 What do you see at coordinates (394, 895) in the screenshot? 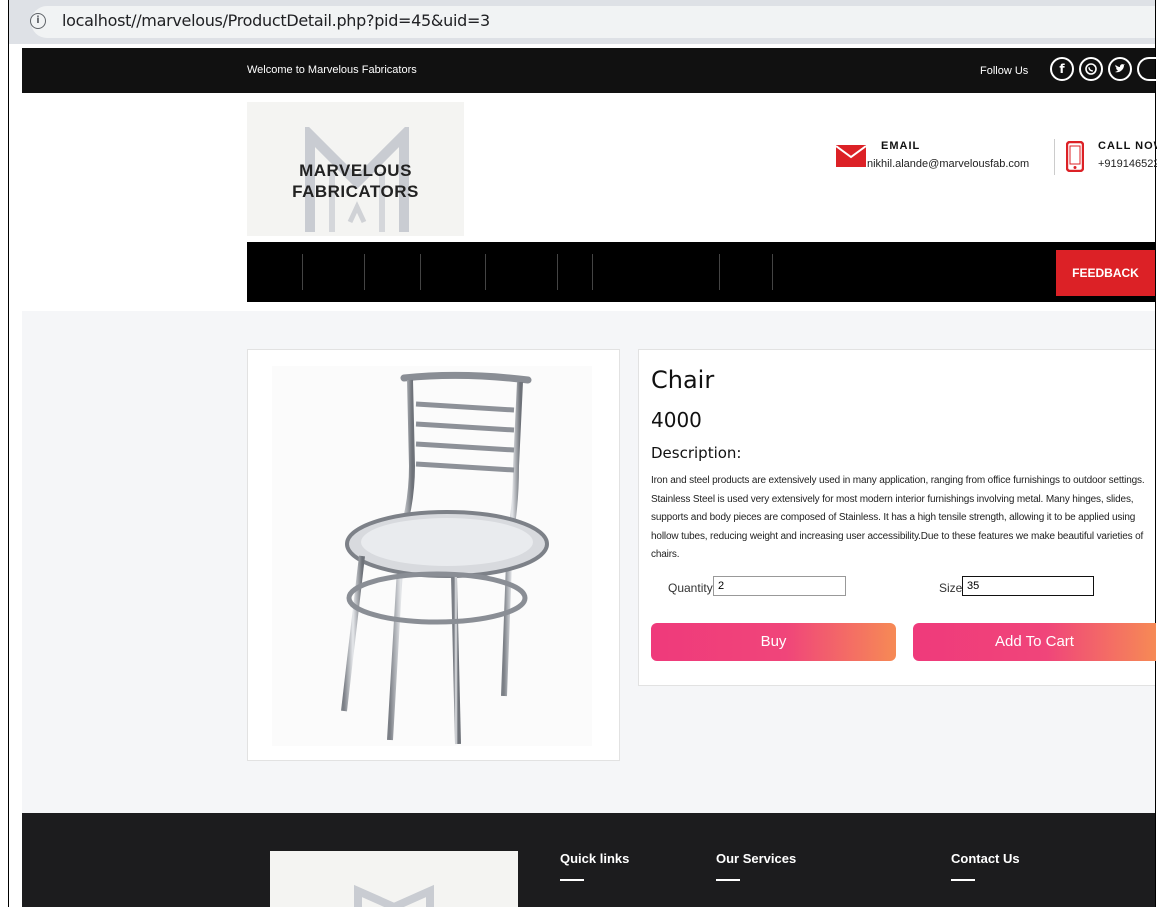
I see `logo-mark-icon` at bounding box center [394, 895].